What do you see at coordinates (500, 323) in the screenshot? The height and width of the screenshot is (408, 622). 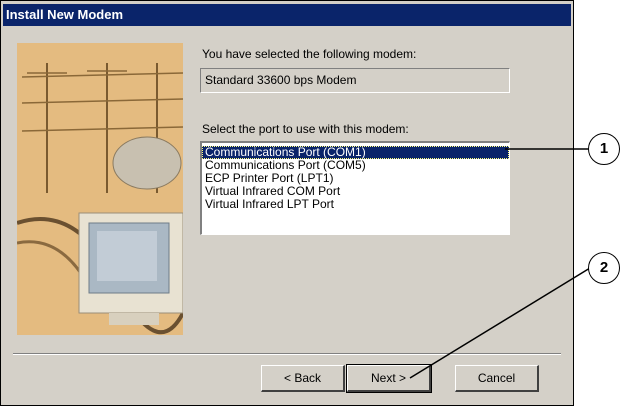 I see `callout-2-line` at bounding box center [500, 323].